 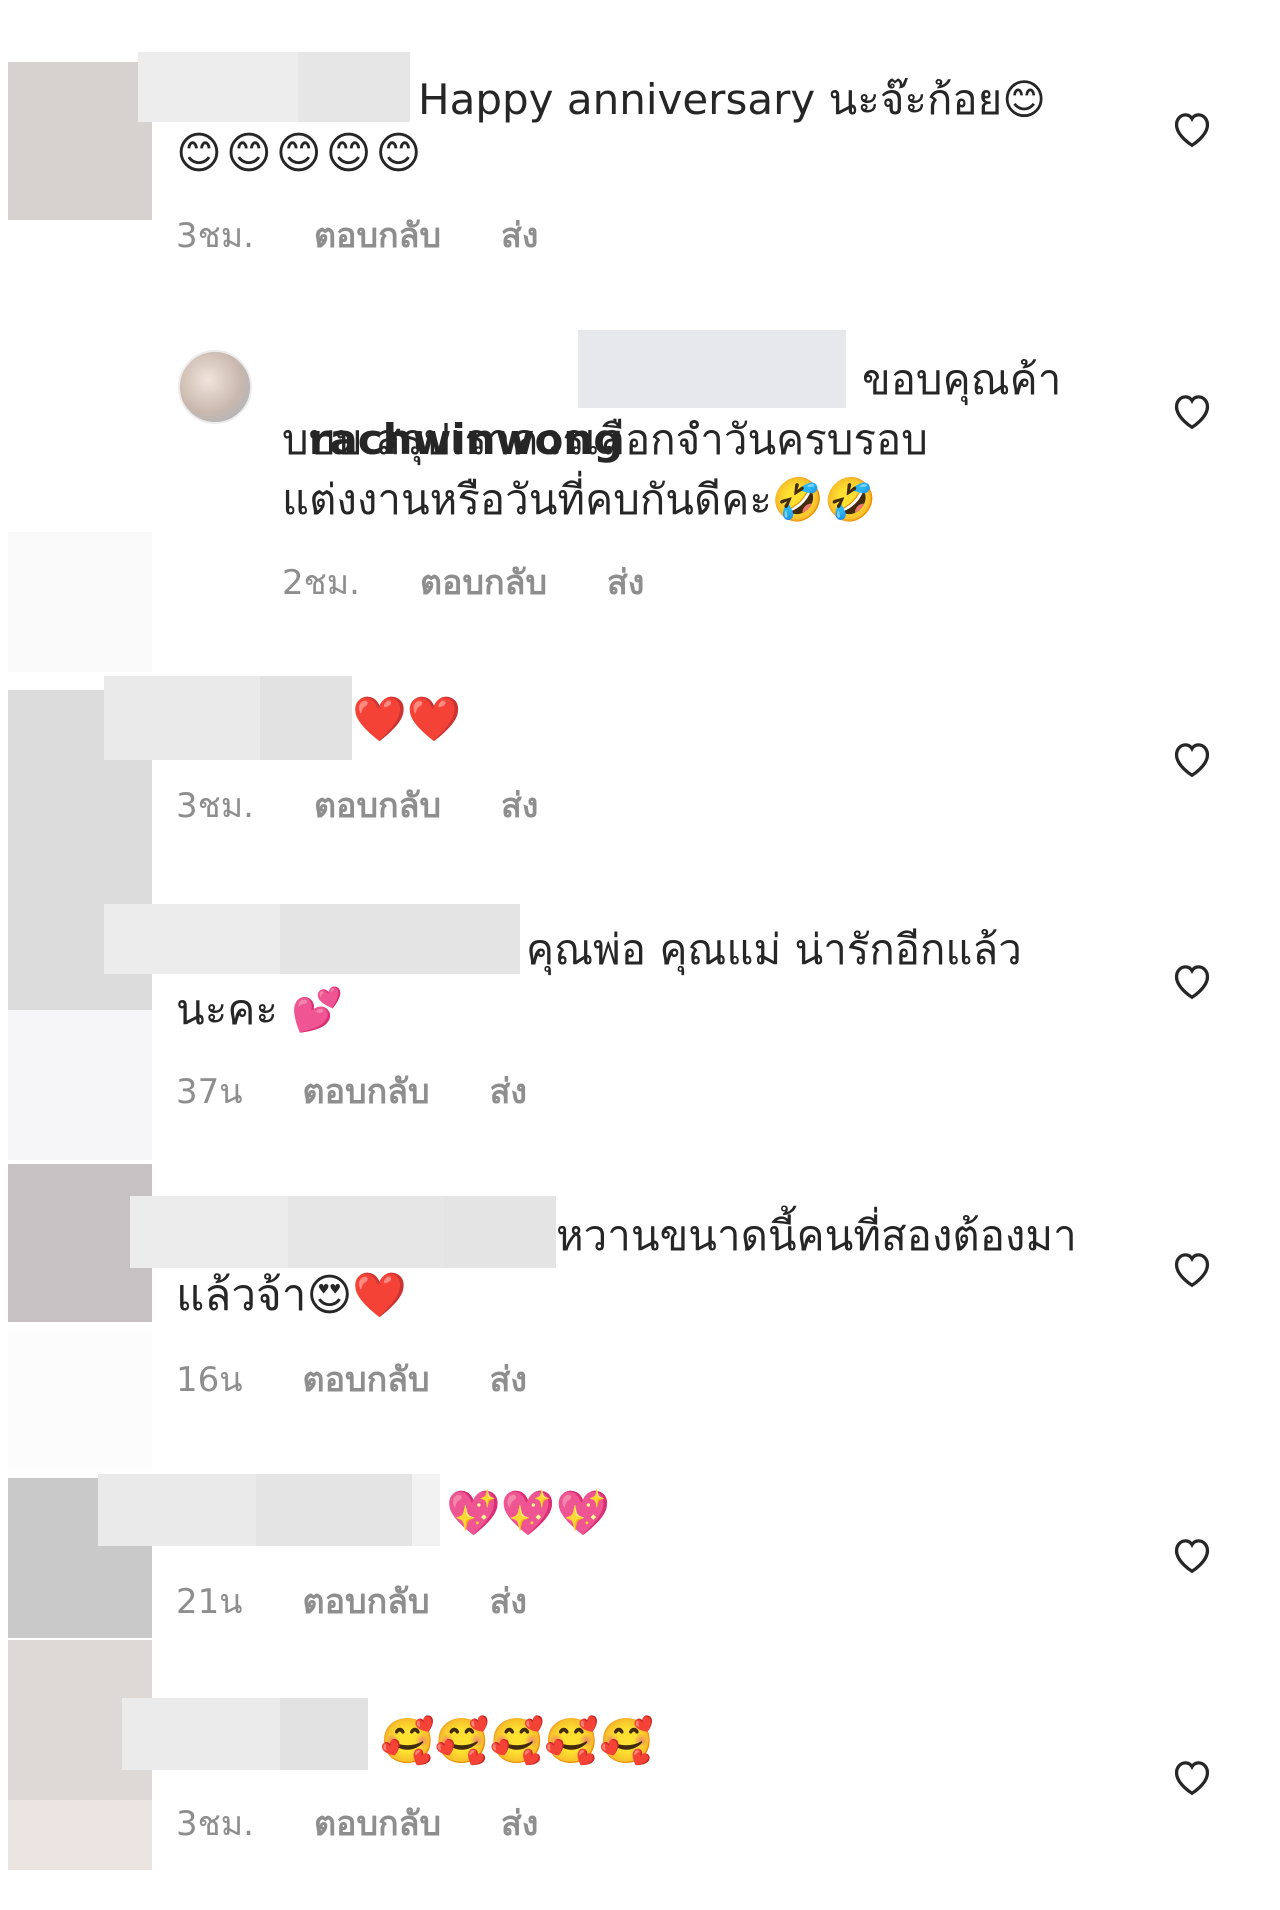 I want to click on comment-text: แล้วจ้า😍❤️, so click(x=292, y=1295).